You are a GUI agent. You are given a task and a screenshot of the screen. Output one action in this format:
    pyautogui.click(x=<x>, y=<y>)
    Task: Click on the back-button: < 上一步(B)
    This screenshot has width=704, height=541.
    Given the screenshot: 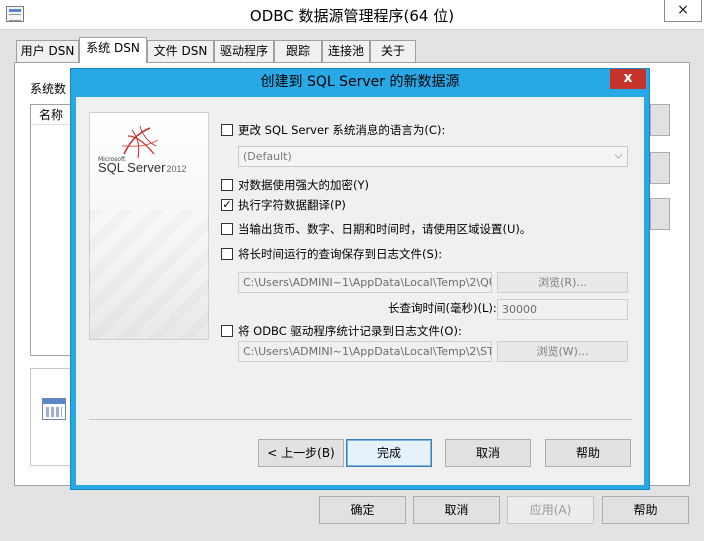 What is the action you would take?
    pyautogui.click(x=301, y=453)
    